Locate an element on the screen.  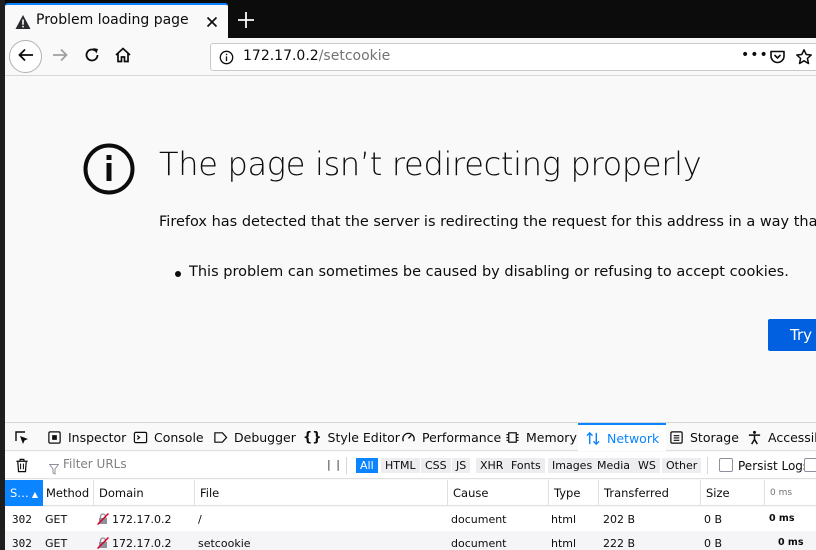
request-file: setcookie is located at coordinates (224, 543).